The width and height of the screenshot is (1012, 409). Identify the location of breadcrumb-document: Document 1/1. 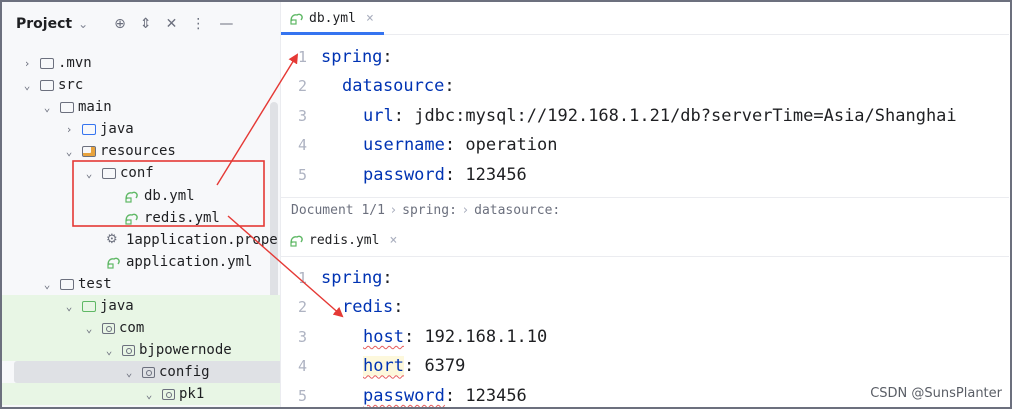
(338, 210).